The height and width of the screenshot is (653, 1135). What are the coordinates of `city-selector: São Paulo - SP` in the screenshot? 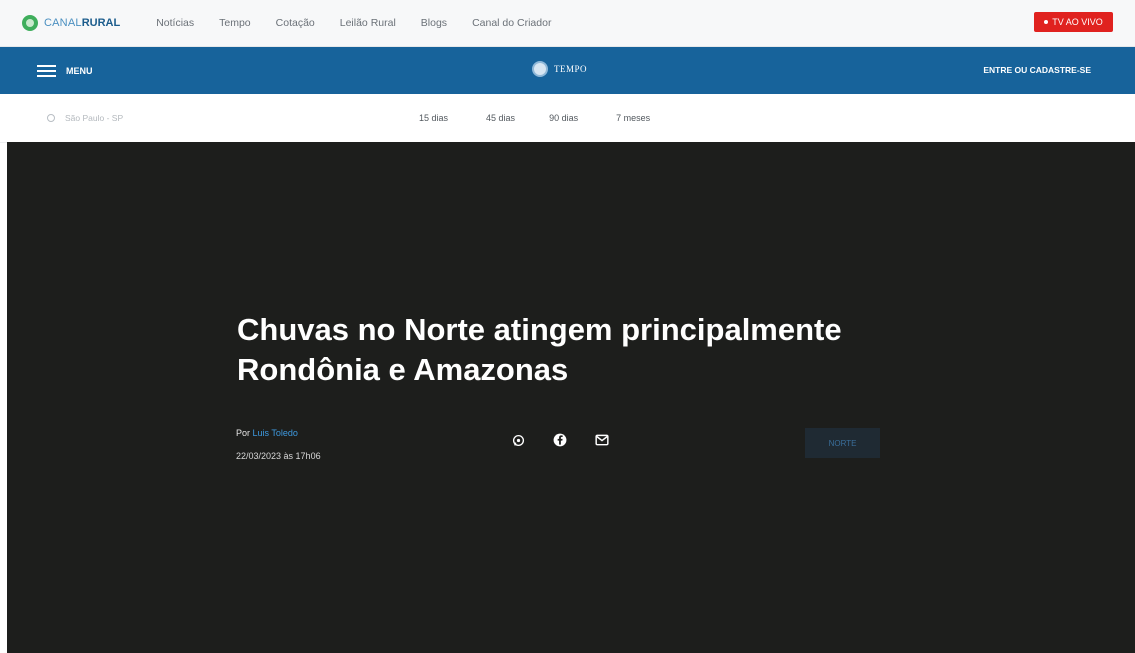 It's located at (85, 118).